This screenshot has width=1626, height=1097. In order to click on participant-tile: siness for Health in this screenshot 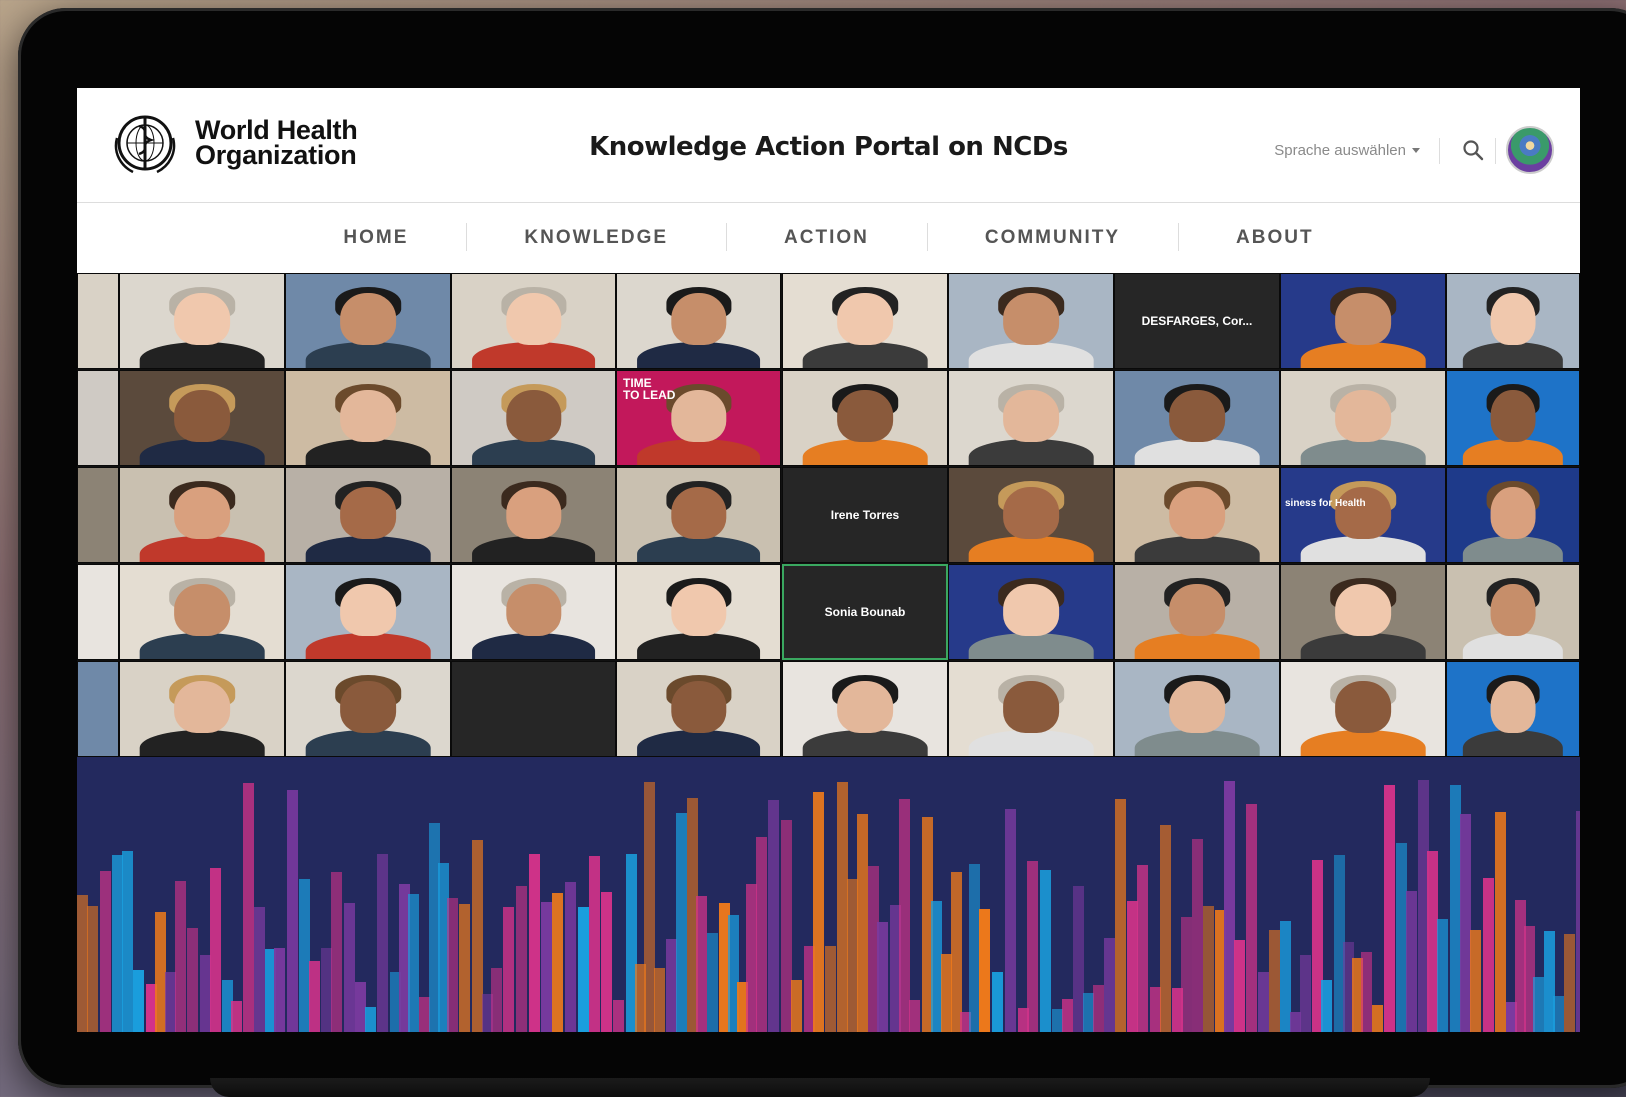, I will do `click(1363, 515)`.